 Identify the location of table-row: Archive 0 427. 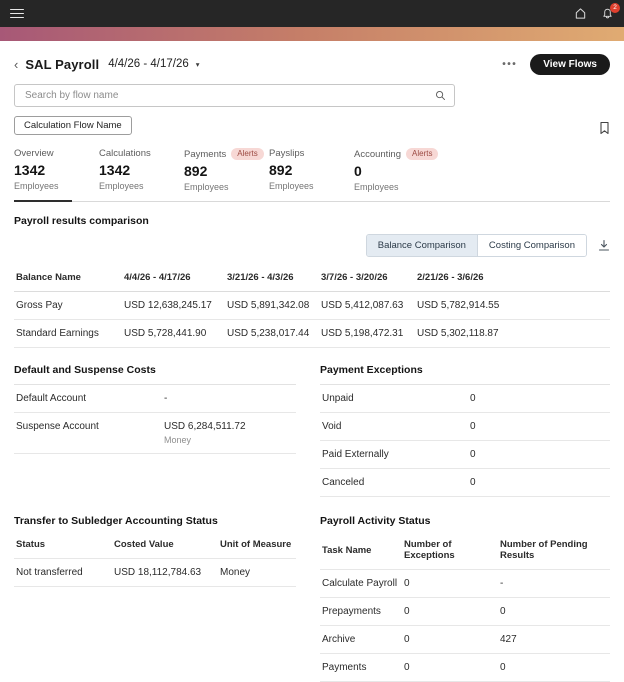
(465, 639).